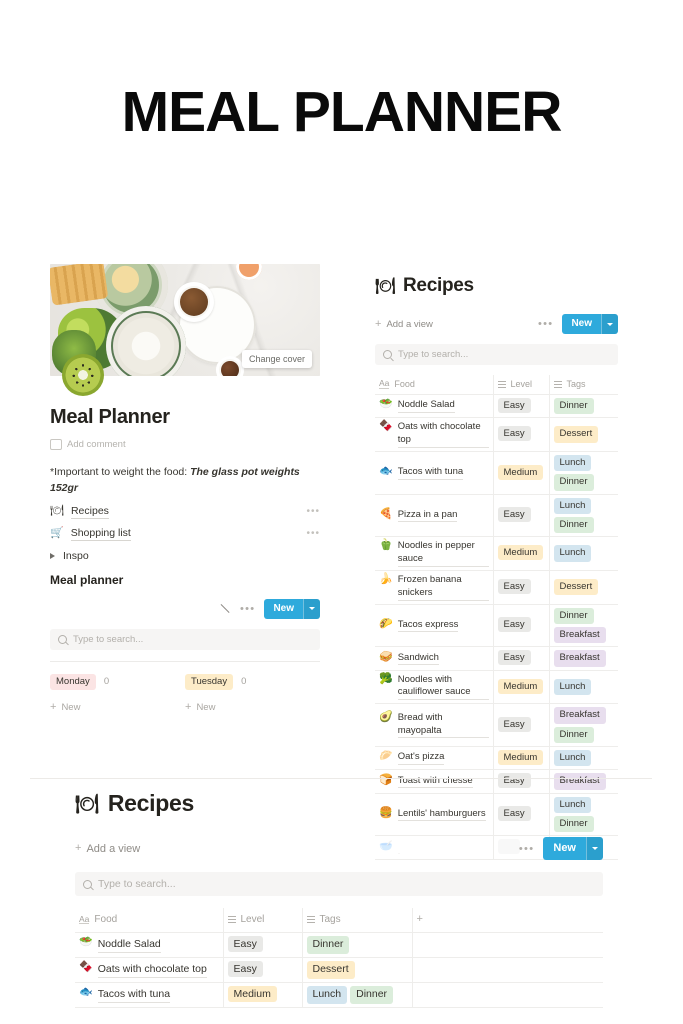 Image resolution: width=683 pixels, height=1024 pixels. What do you see at coordinates (434, 553) in the screenshot?
I see `cell-food: 🫑 Noodles in pepper sauce` at bounding box center [434, 553].